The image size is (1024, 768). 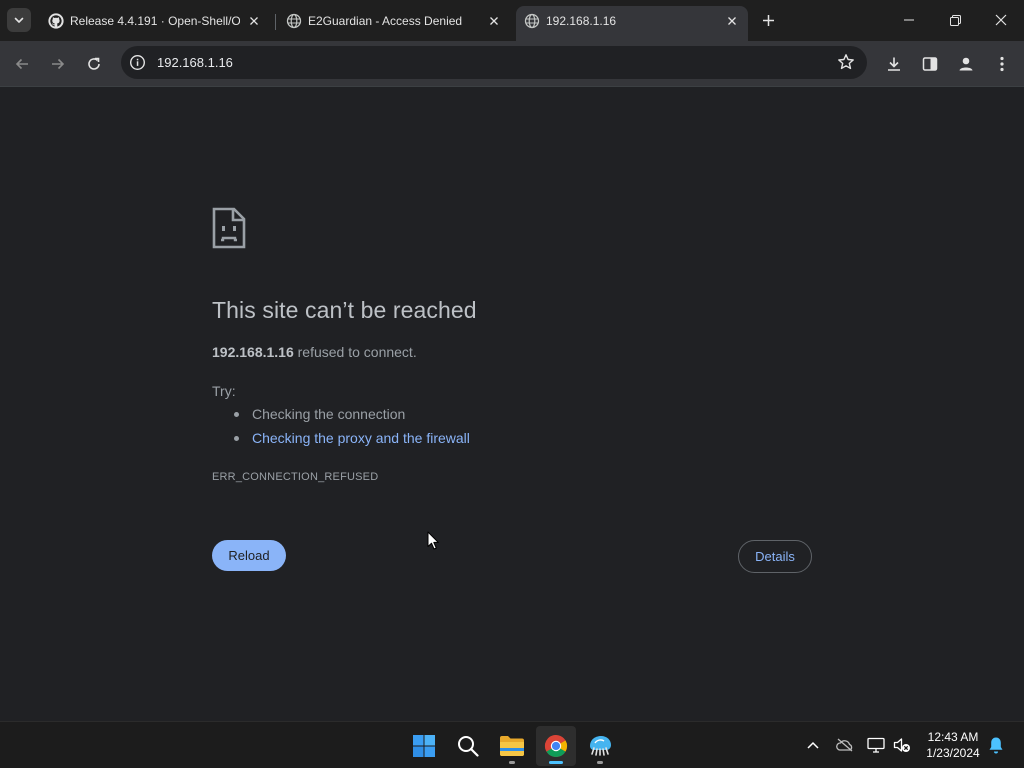 I want to click on file-explorer-icon, so click(x=512, y=746).